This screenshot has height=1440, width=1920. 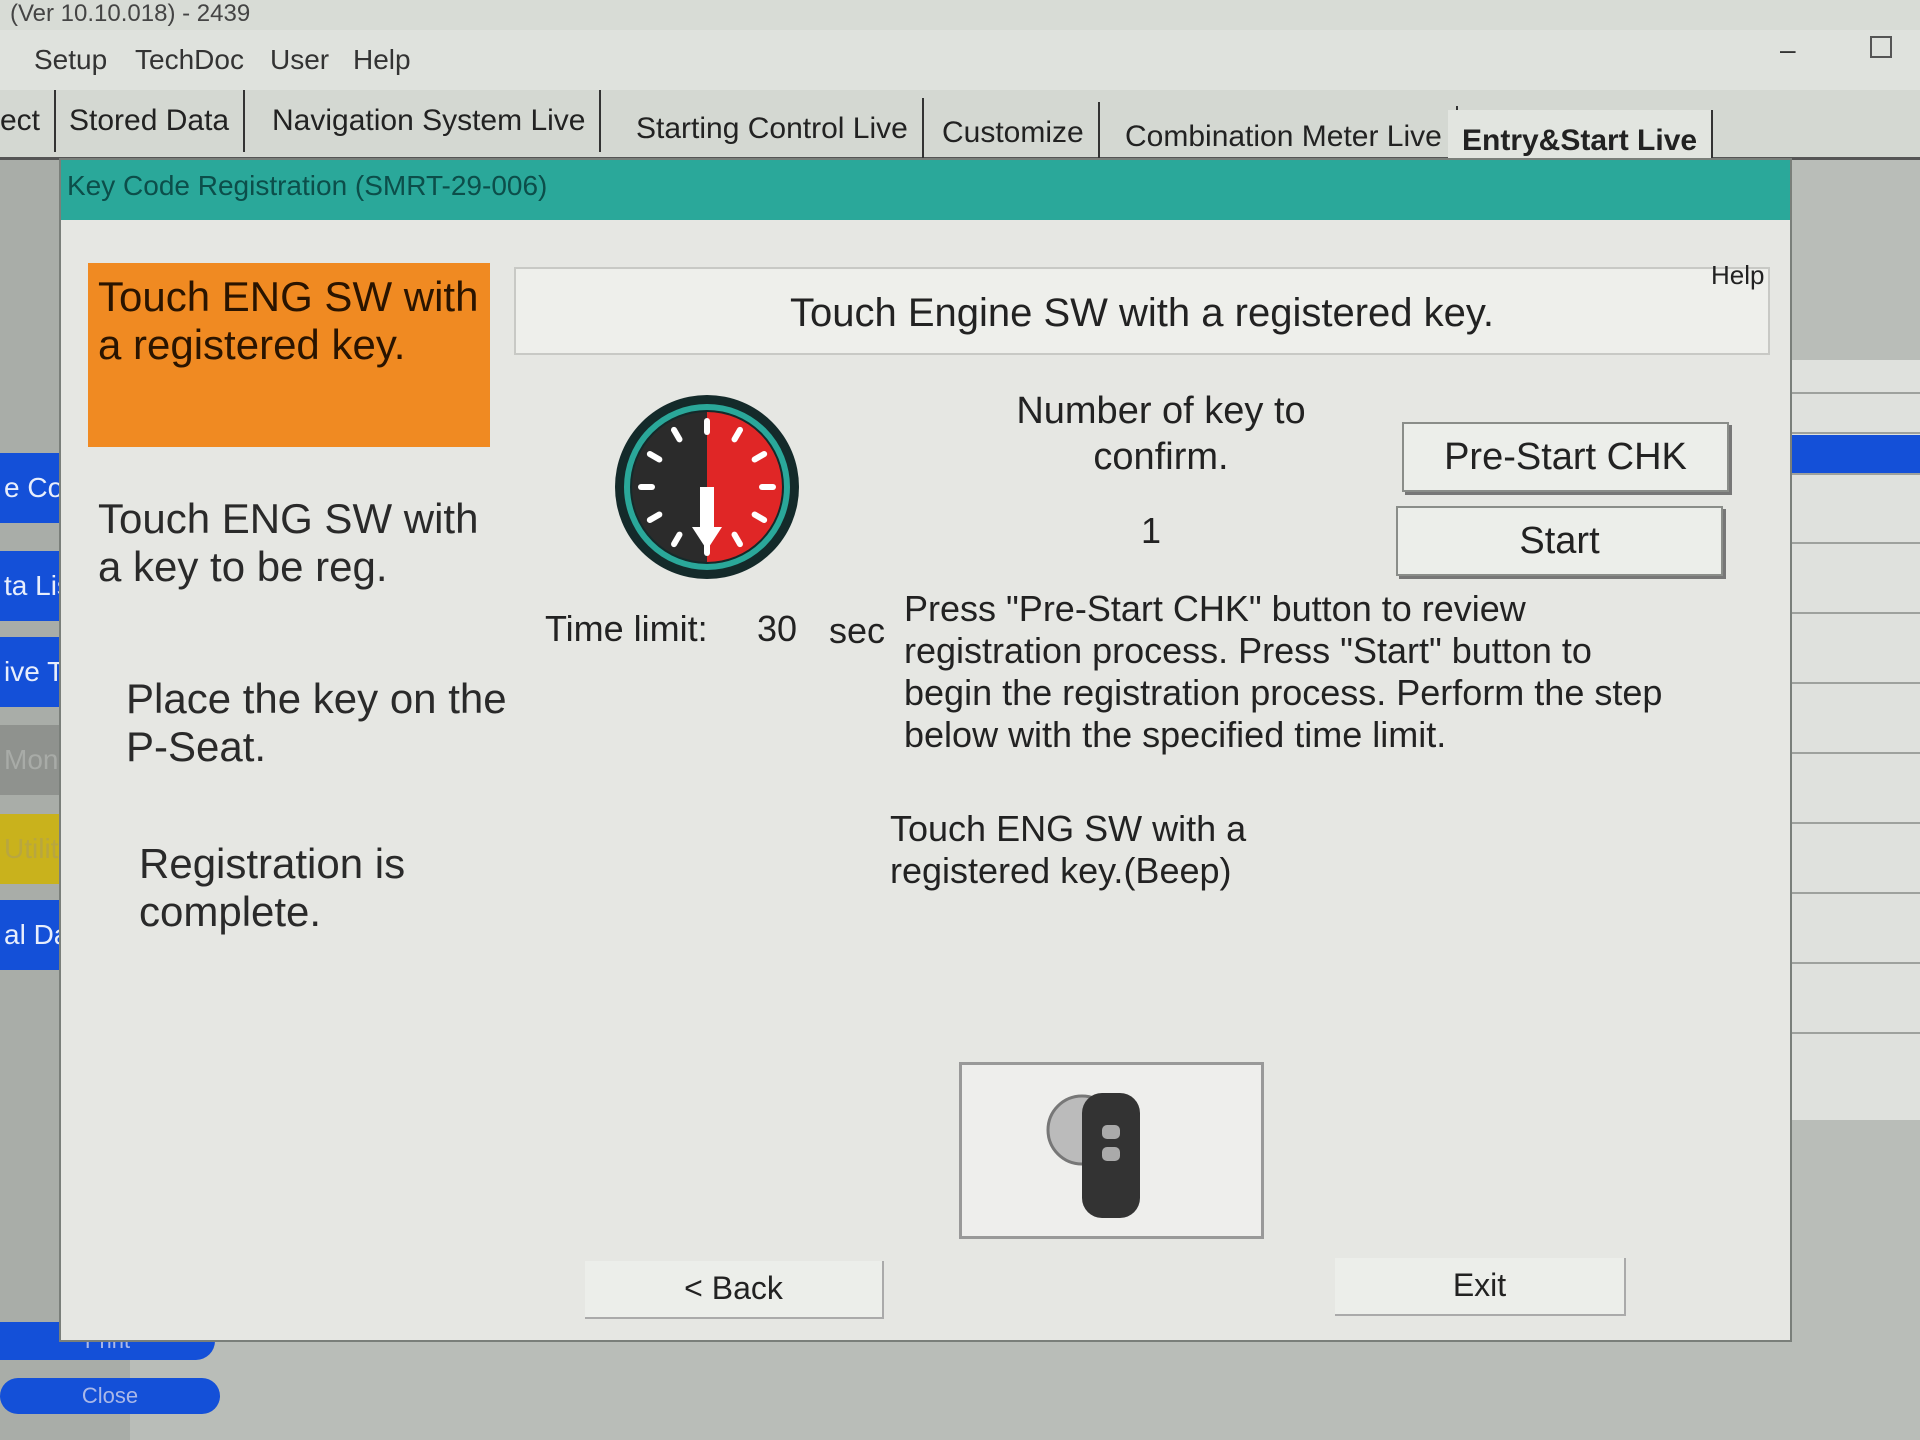 What do you see at coordinates (1480, 1287) in the screenshot?
I see `exit-button: Exit` at bounding box center [1480, 1287].